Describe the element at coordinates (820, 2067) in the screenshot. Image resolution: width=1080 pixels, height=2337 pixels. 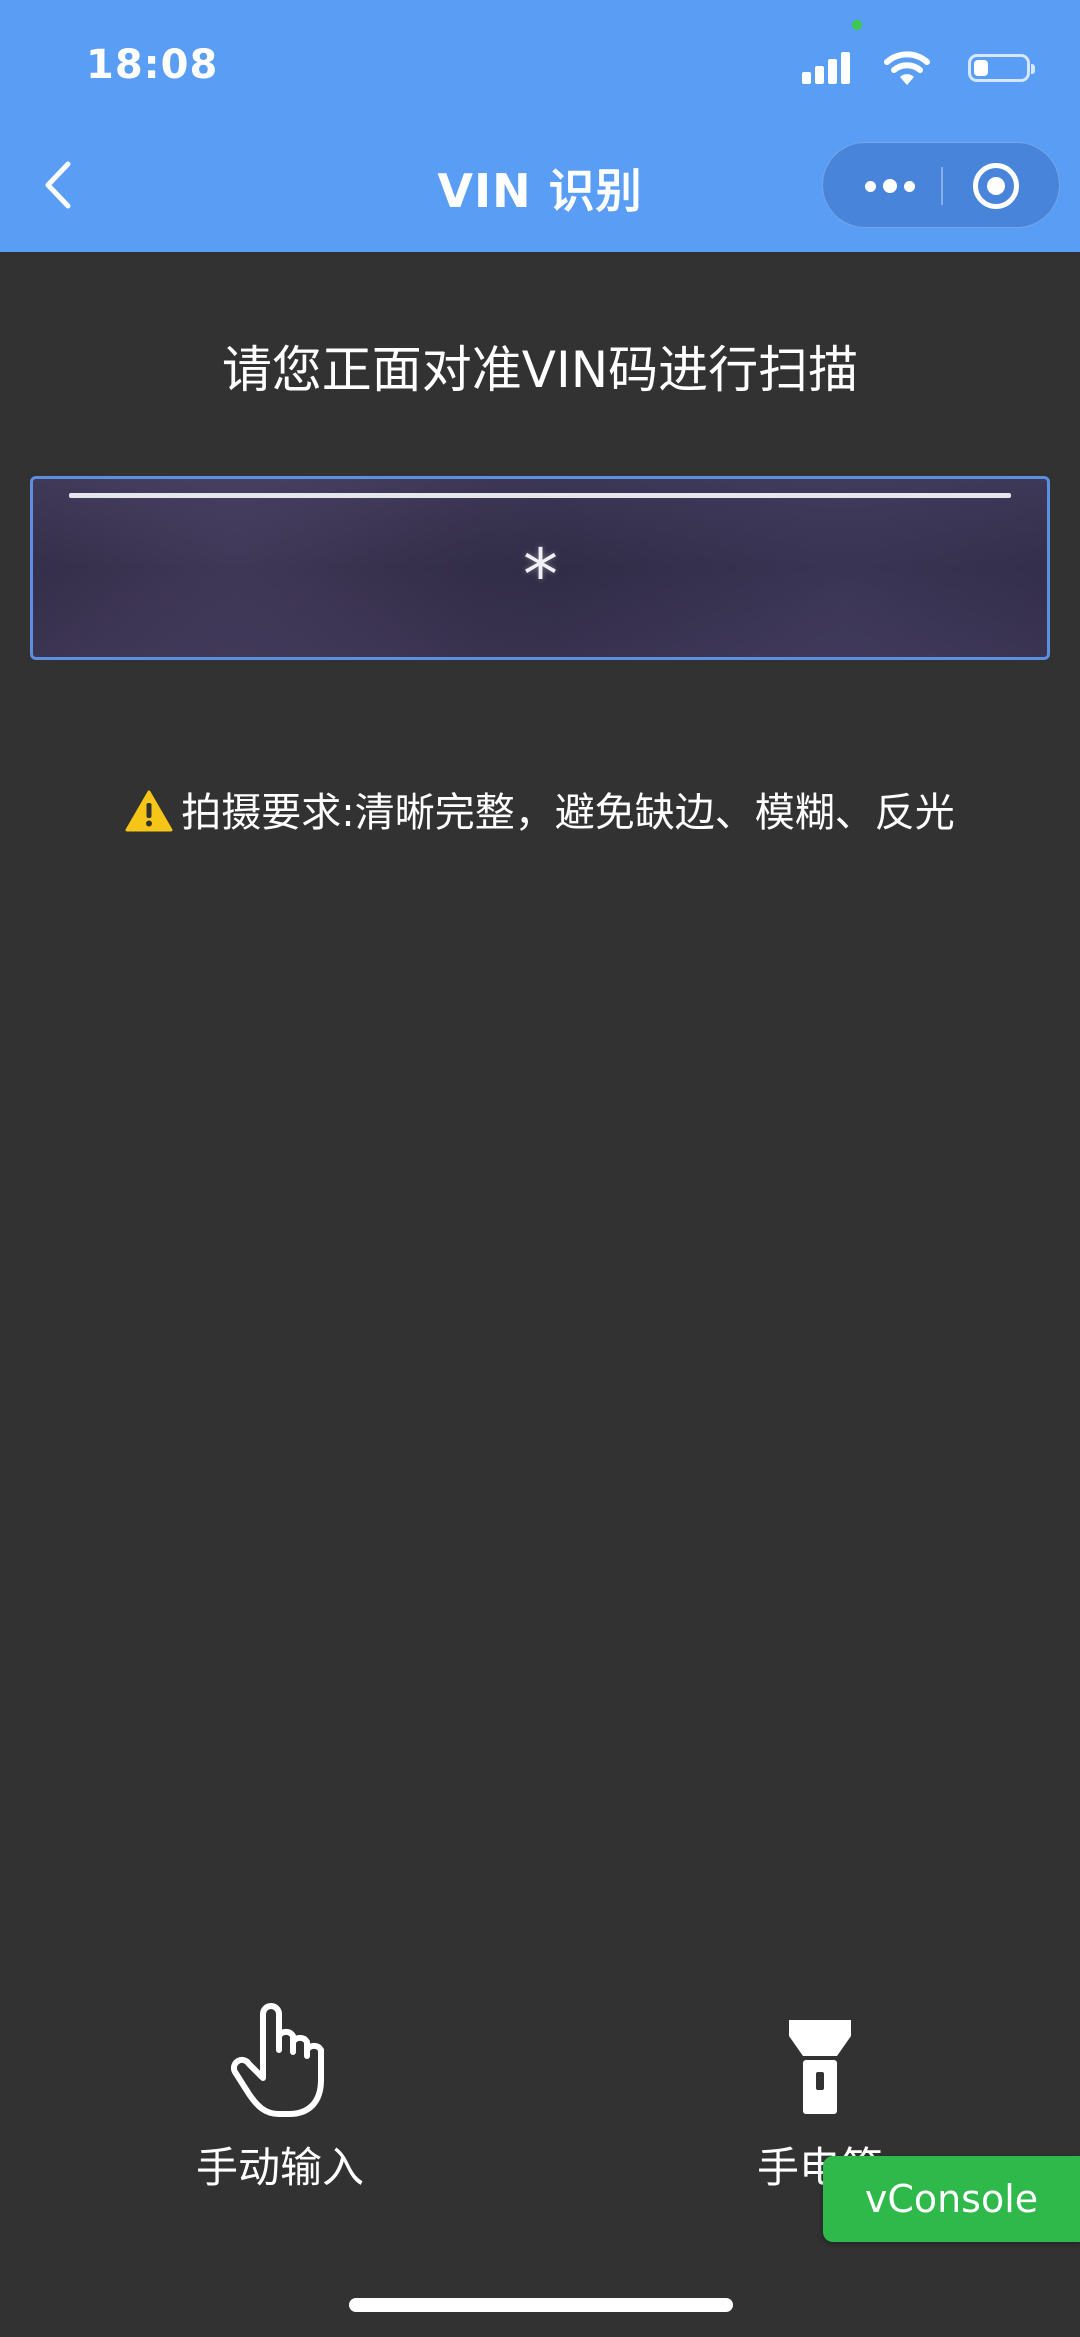
I see `flashlight-icon` at that location.